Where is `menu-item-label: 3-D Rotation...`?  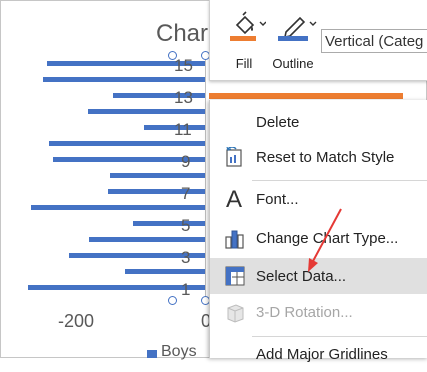 menu-item-label: 3-D Rotation... is located at coordinates (304, 312).